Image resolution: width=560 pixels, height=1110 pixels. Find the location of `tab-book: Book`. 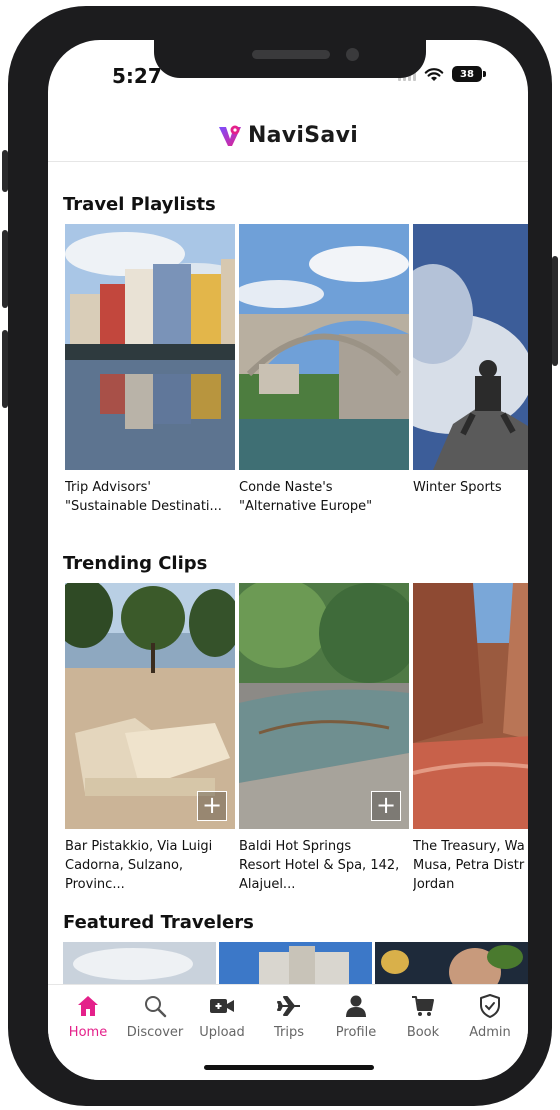

tab-book: Book is located at coordinates (423, 1016).